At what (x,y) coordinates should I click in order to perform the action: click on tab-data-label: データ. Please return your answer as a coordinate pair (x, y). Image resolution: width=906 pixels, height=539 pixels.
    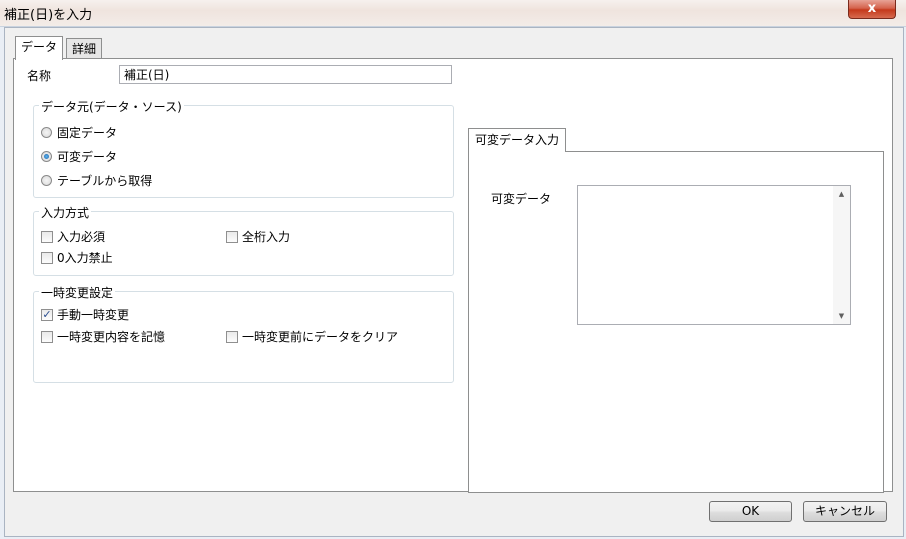
    Looking at the image, I should click on (39, 47).